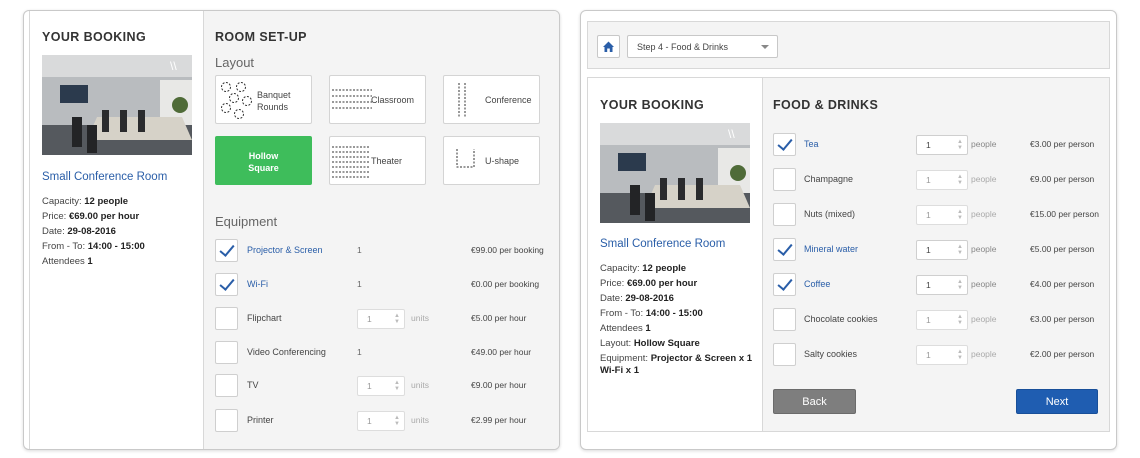 The height and width of the screenshot is (458, 1140). Describe the element at coordinates (274, 101) in the screenshot. I see `layout-tile-label: Banquet Rounds` at that location.